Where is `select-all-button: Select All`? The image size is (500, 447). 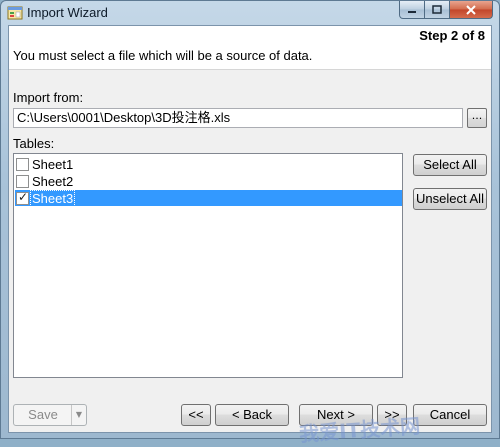
select-all-button: Select All is located at coordinates (450, 165).